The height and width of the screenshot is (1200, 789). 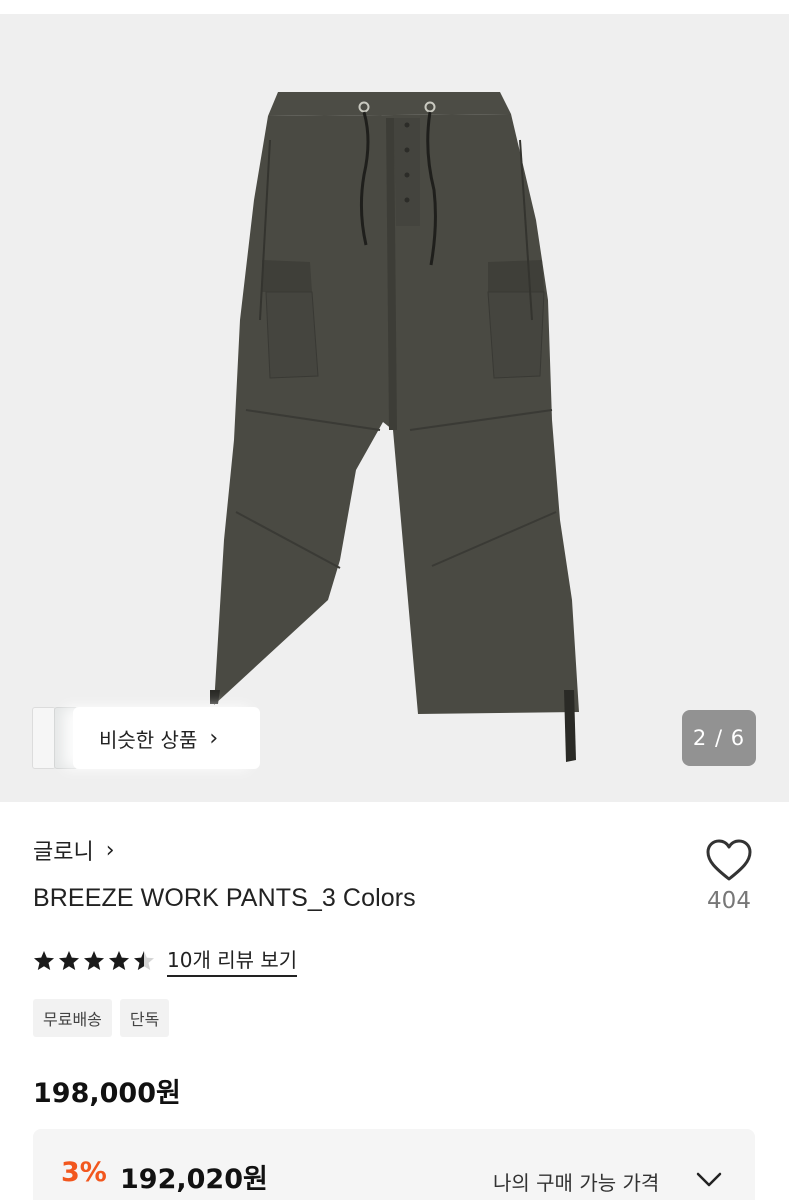 What do you see at coordinates (107, 1093) in the screenshot?
I see `original-price: 198,000원` at bounding box center [107, 1093].